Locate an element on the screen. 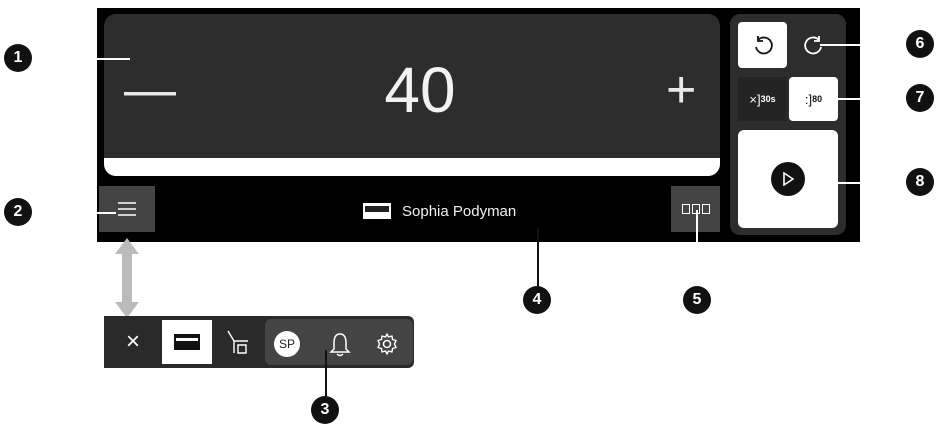 Image resolution: width=944 pixels, height=428 pixels. callout-badge: 8 is located at coordinates (920, 182).